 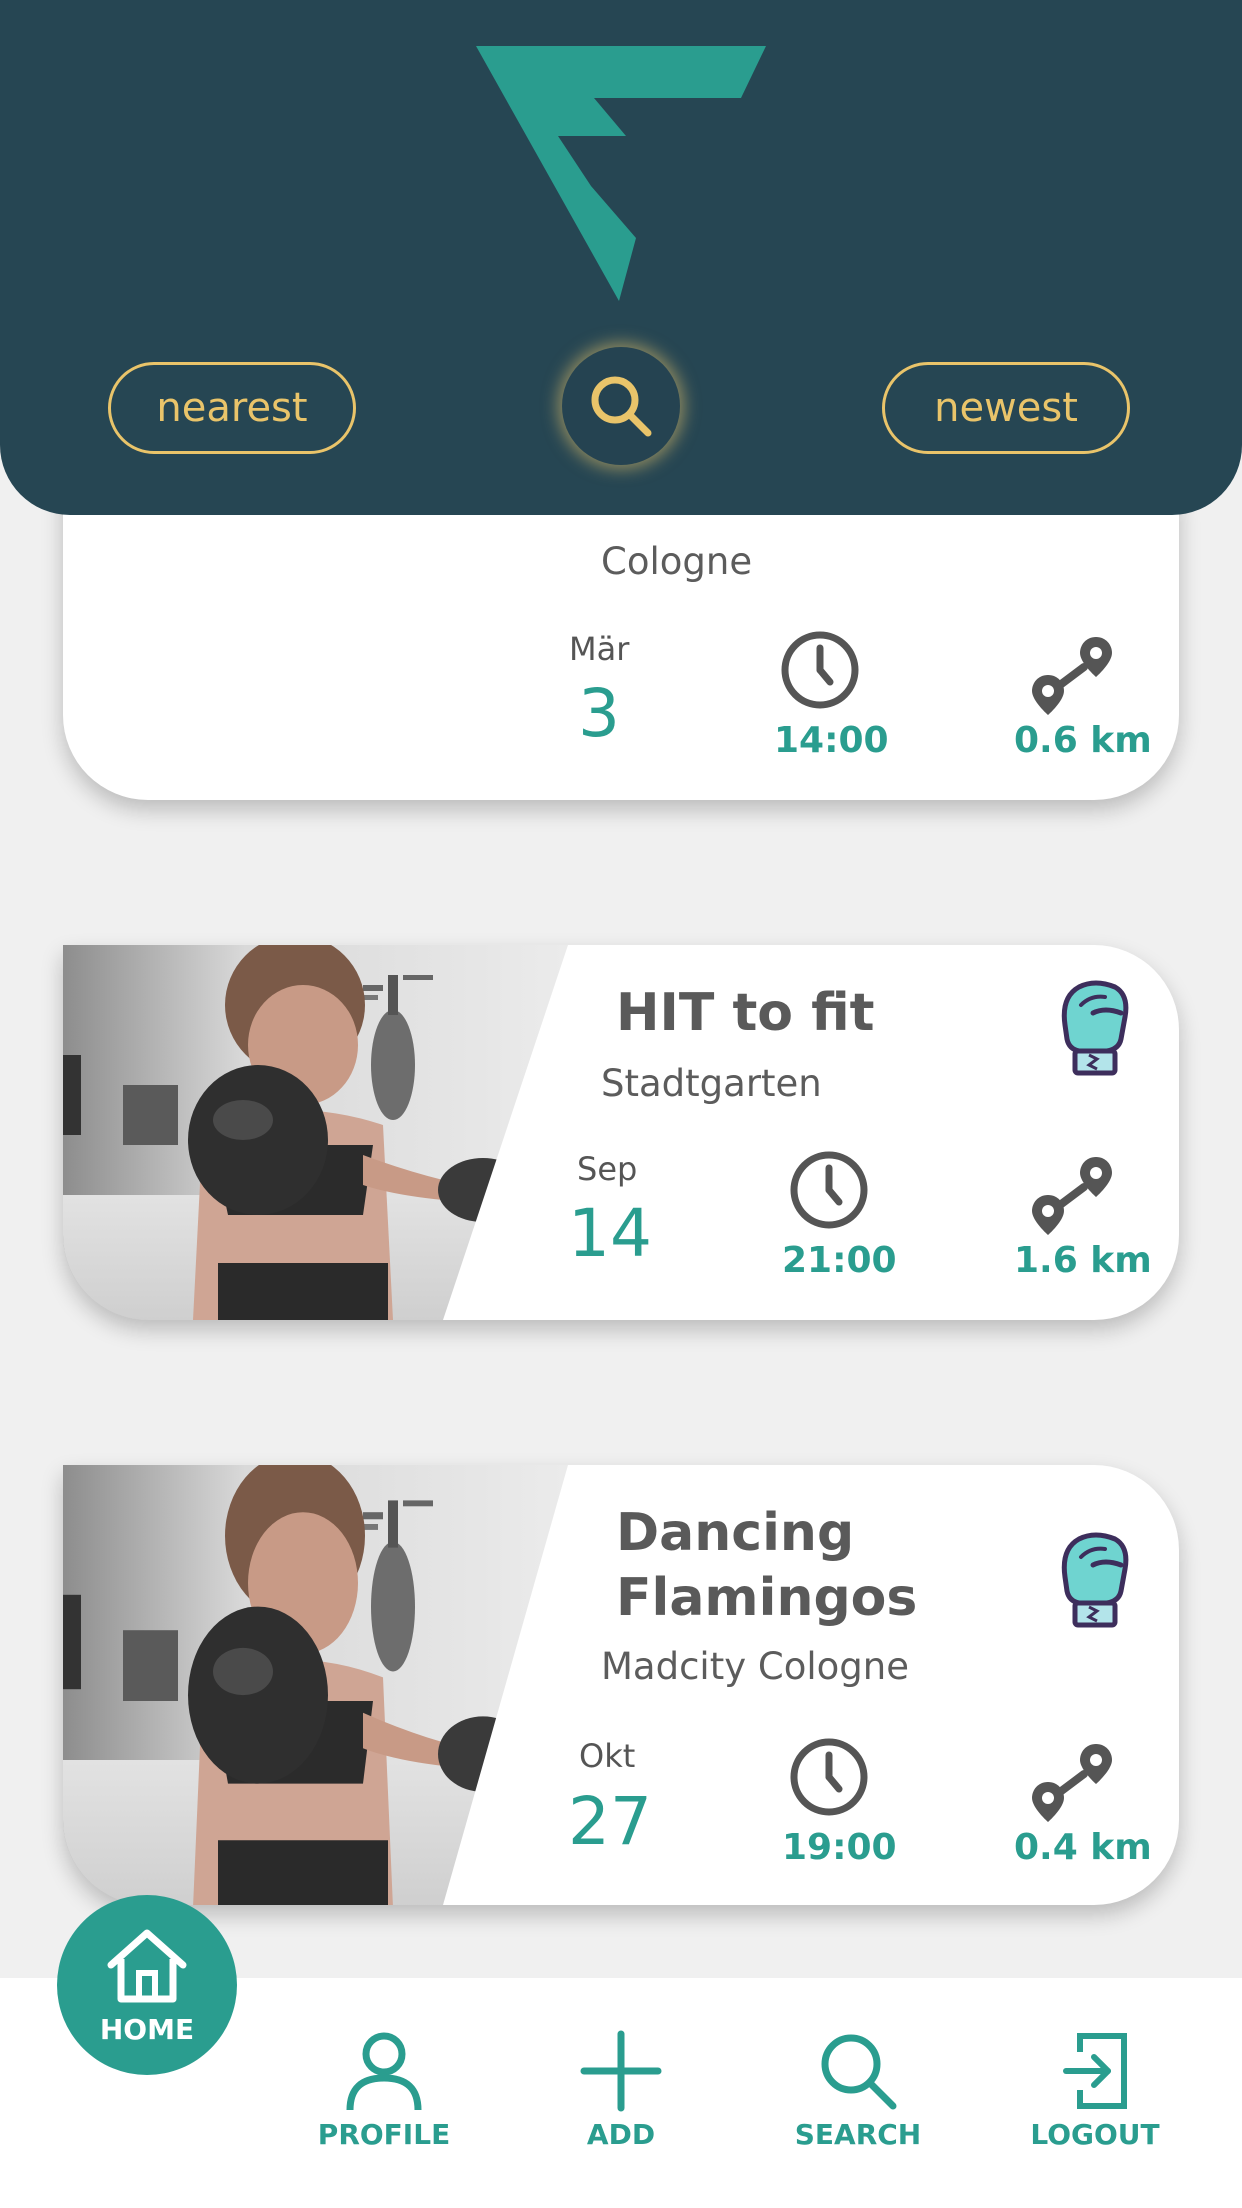 I want to click on nav-search-button: SEARCH, so click(x=858, y=2090).